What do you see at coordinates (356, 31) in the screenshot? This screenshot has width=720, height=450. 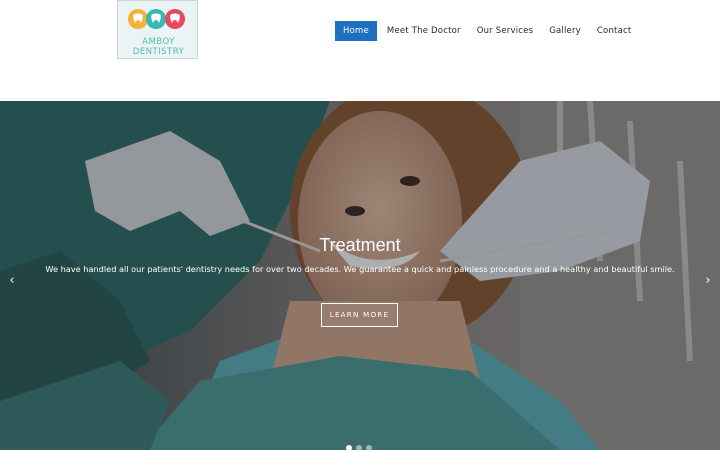 I see `nav-item-home: Home` at bounding box center [356, 31].